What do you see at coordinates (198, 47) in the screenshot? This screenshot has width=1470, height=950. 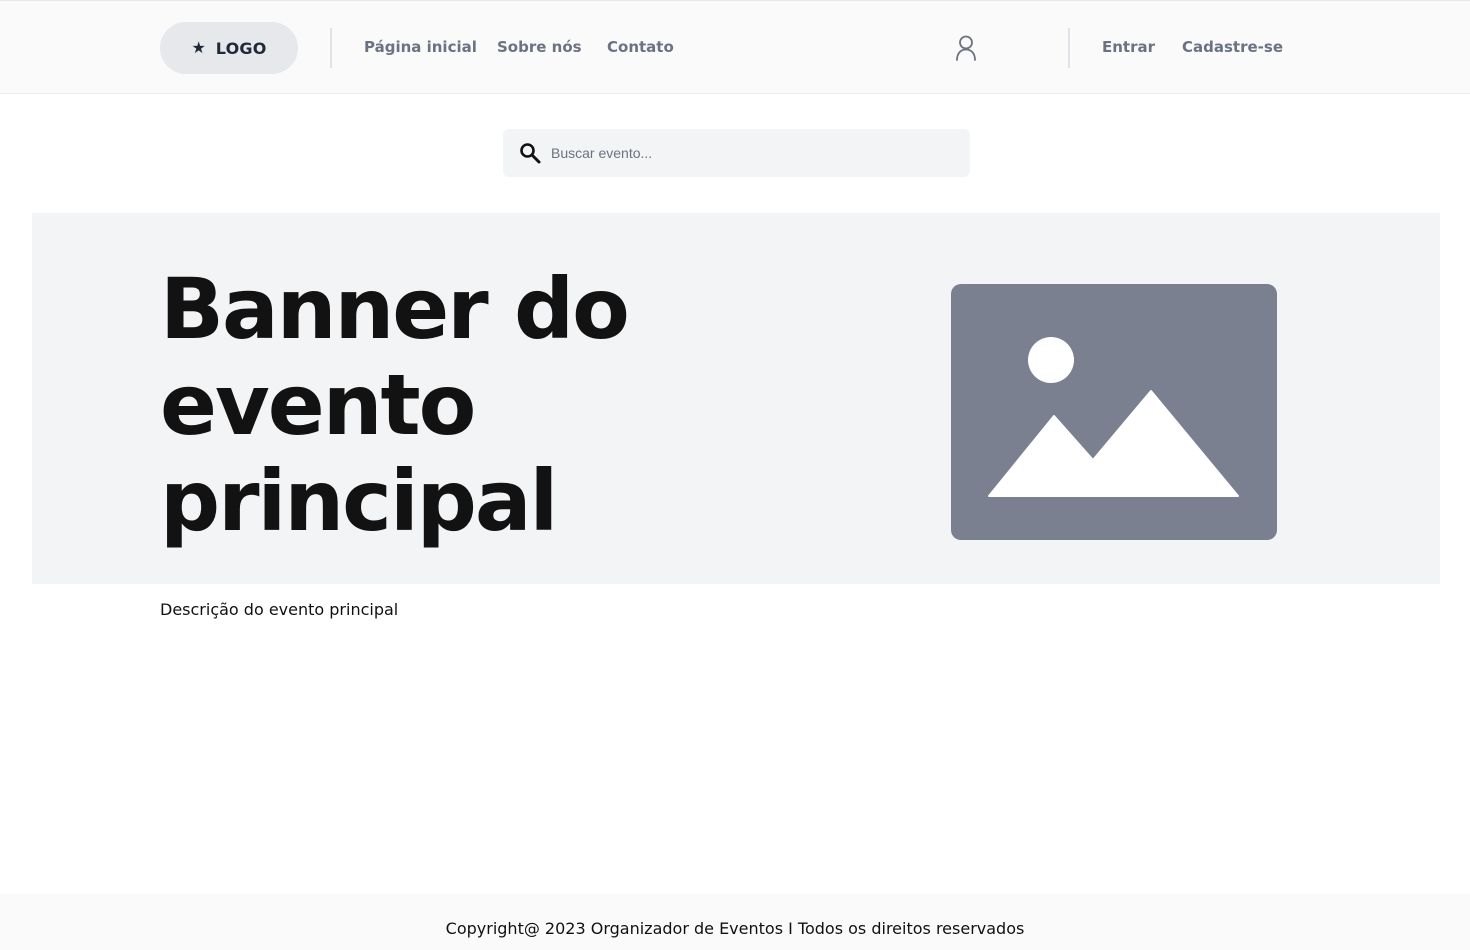 I see `star-icon: ★` at bounding box center [198, 47].